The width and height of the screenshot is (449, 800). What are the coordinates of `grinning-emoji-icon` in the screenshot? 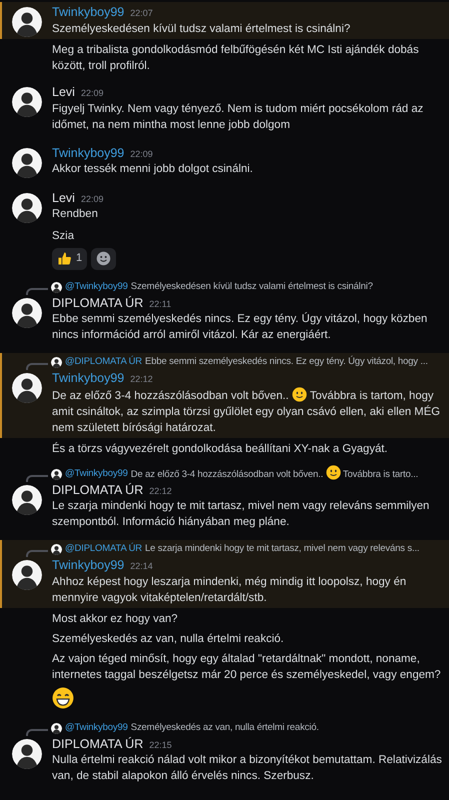 It's located at (63, 697).